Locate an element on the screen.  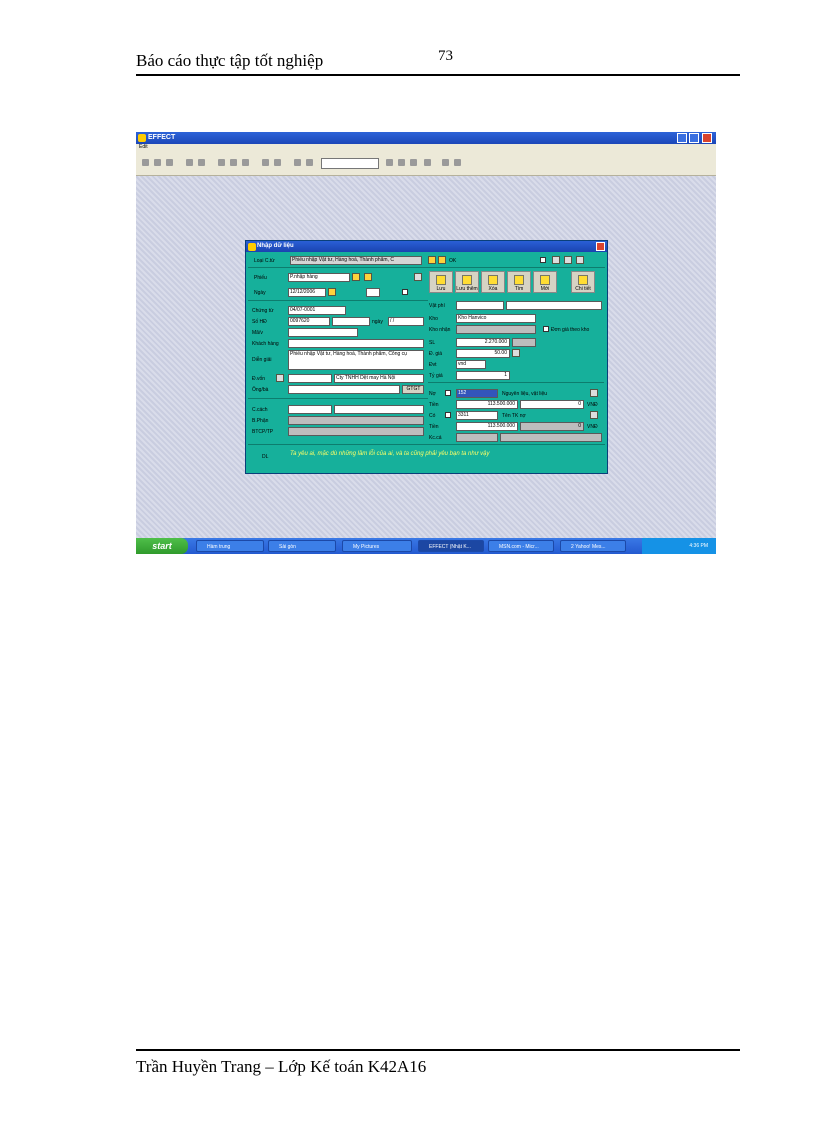
no-checkbox is located at coordinates (448, 393).